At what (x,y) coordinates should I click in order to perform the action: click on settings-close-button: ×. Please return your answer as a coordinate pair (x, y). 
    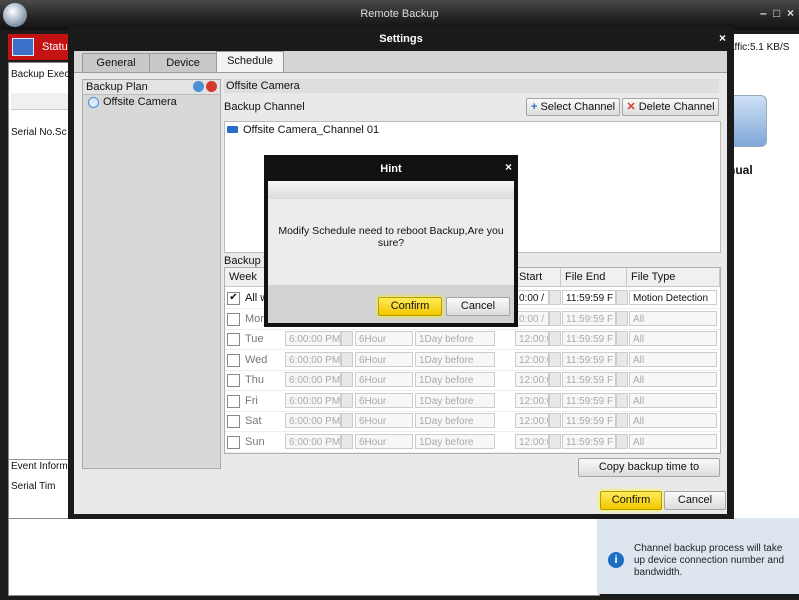
    Looking at the image, I should click on (722, 38).